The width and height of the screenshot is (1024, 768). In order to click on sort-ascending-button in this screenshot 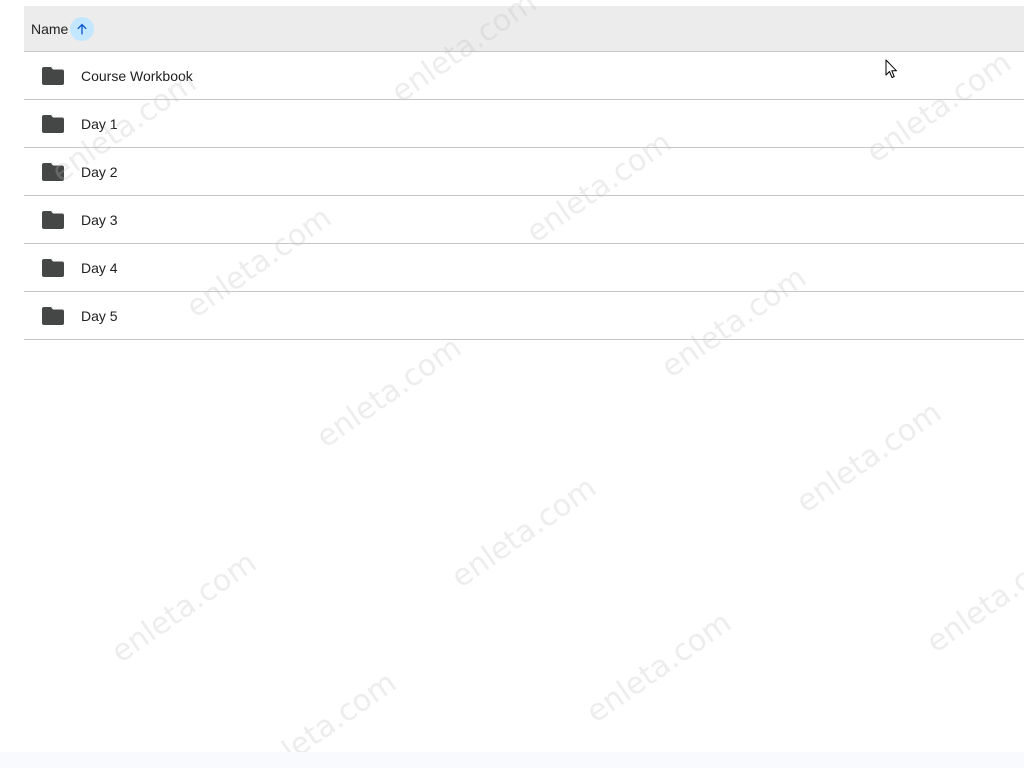, I will do `click(82, 28)`.